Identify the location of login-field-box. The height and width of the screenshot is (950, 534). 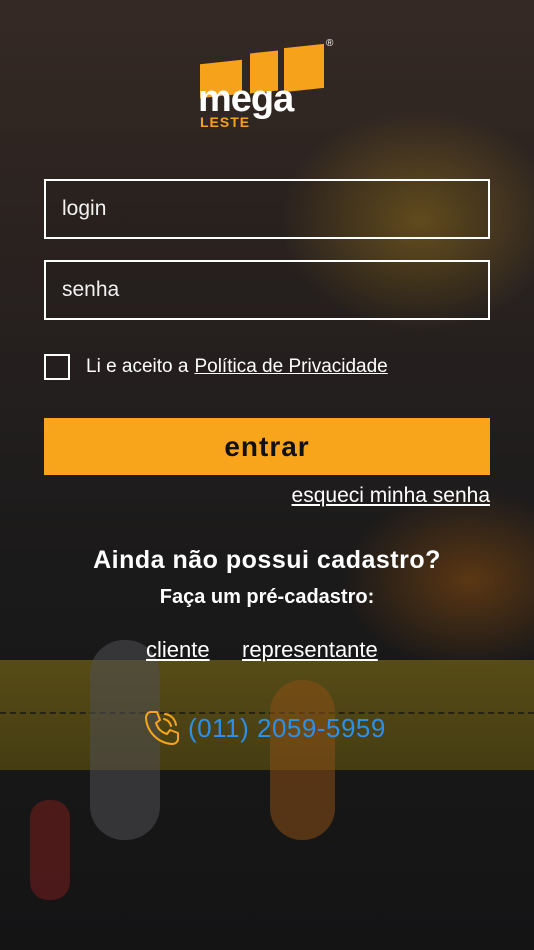
(267, 209).